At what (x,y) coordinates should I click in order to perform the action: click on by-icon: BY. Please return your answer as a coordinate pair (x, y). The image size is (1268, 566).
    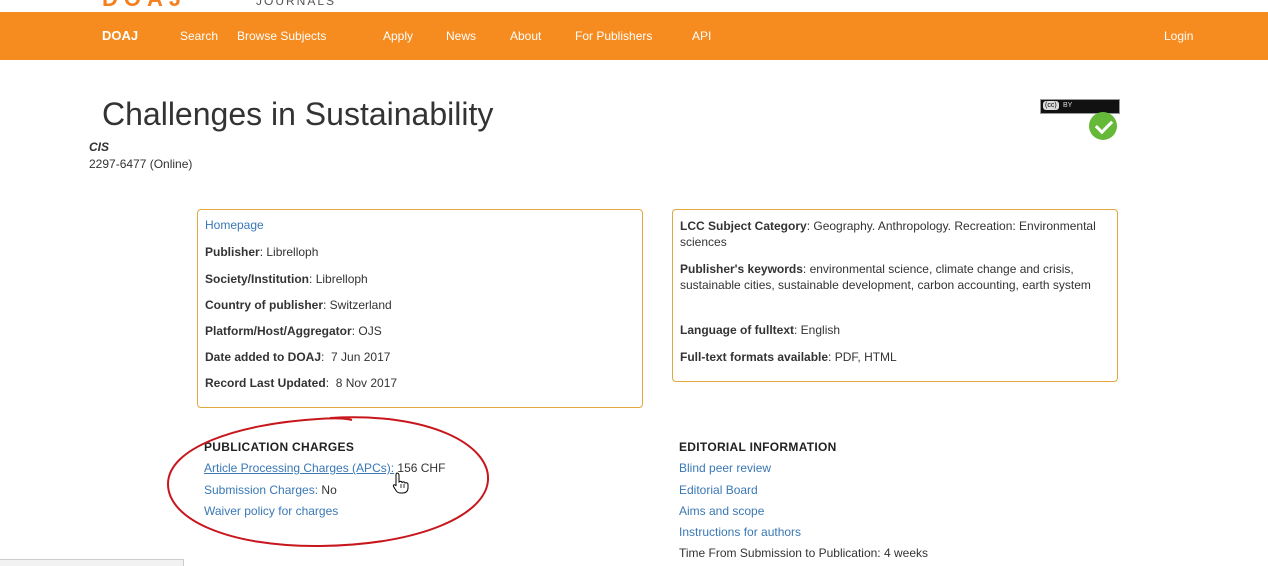
    Looking at the image, I should click on (1068, 105).